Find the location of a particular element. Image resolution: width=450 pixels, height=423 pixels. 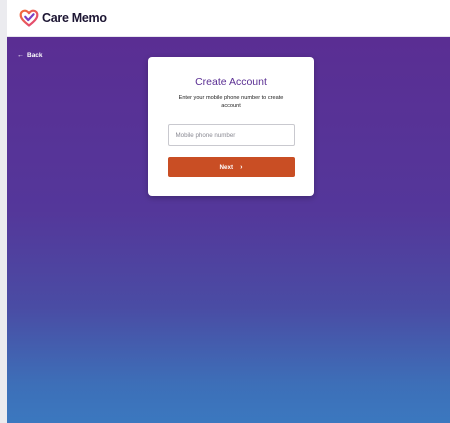

brand-name: Care Memo is located at coordinates (74, 18).